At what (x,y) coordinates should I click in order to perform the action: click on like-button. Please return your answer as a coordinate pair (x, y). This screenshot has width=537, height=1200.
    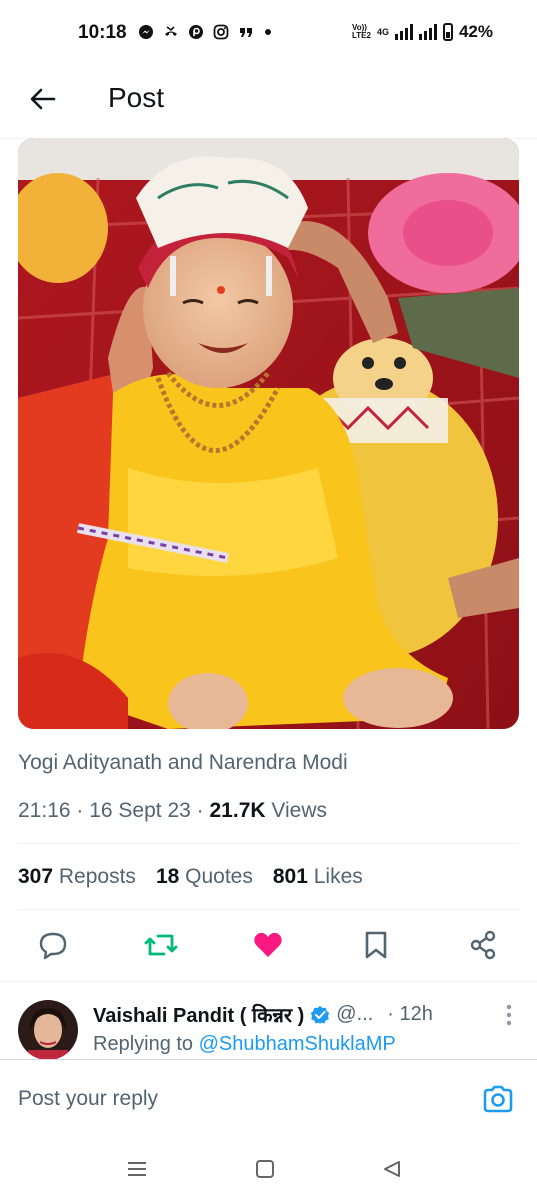
    Looking at the image, I should click on (268, 945).